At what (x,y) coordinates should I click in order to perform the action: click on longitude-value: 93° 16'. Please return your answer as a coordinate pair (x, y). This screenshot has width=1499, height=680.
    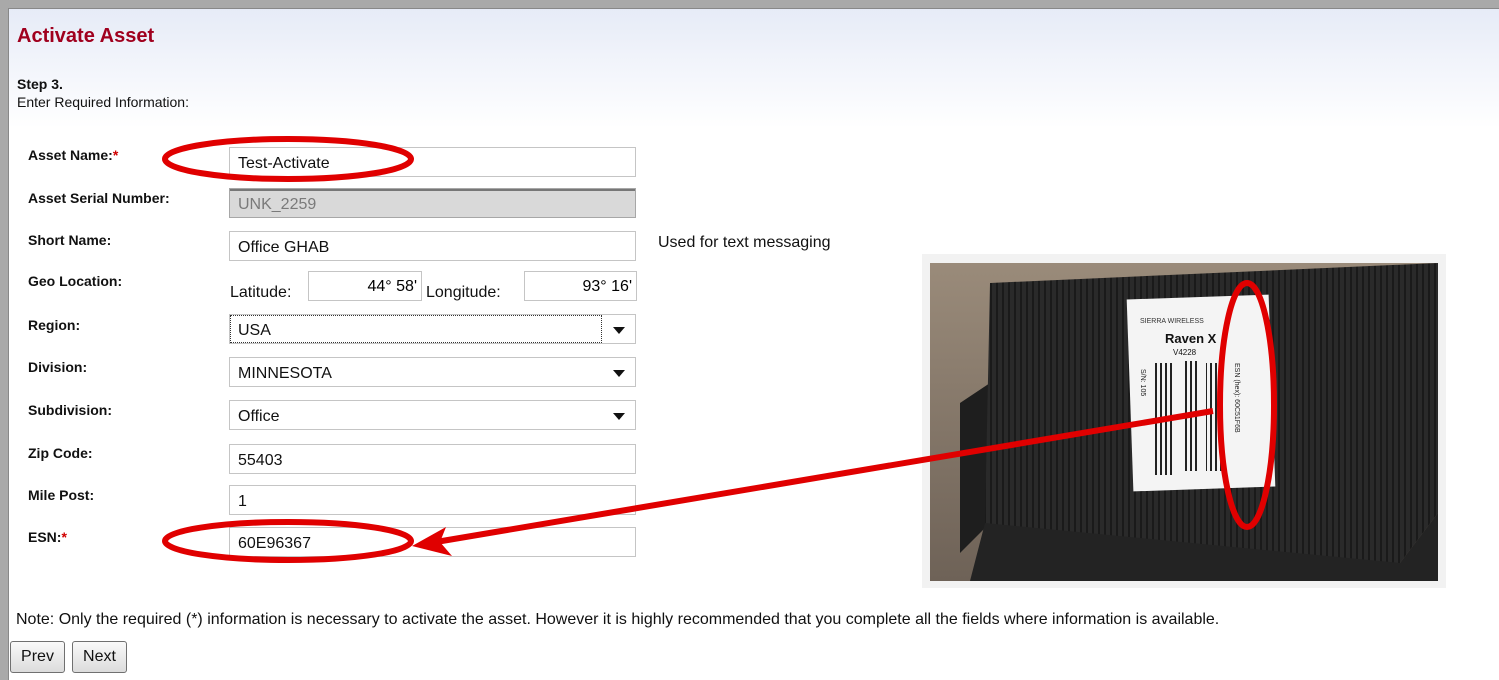
    Looking at the image, I should click on (607, 286).